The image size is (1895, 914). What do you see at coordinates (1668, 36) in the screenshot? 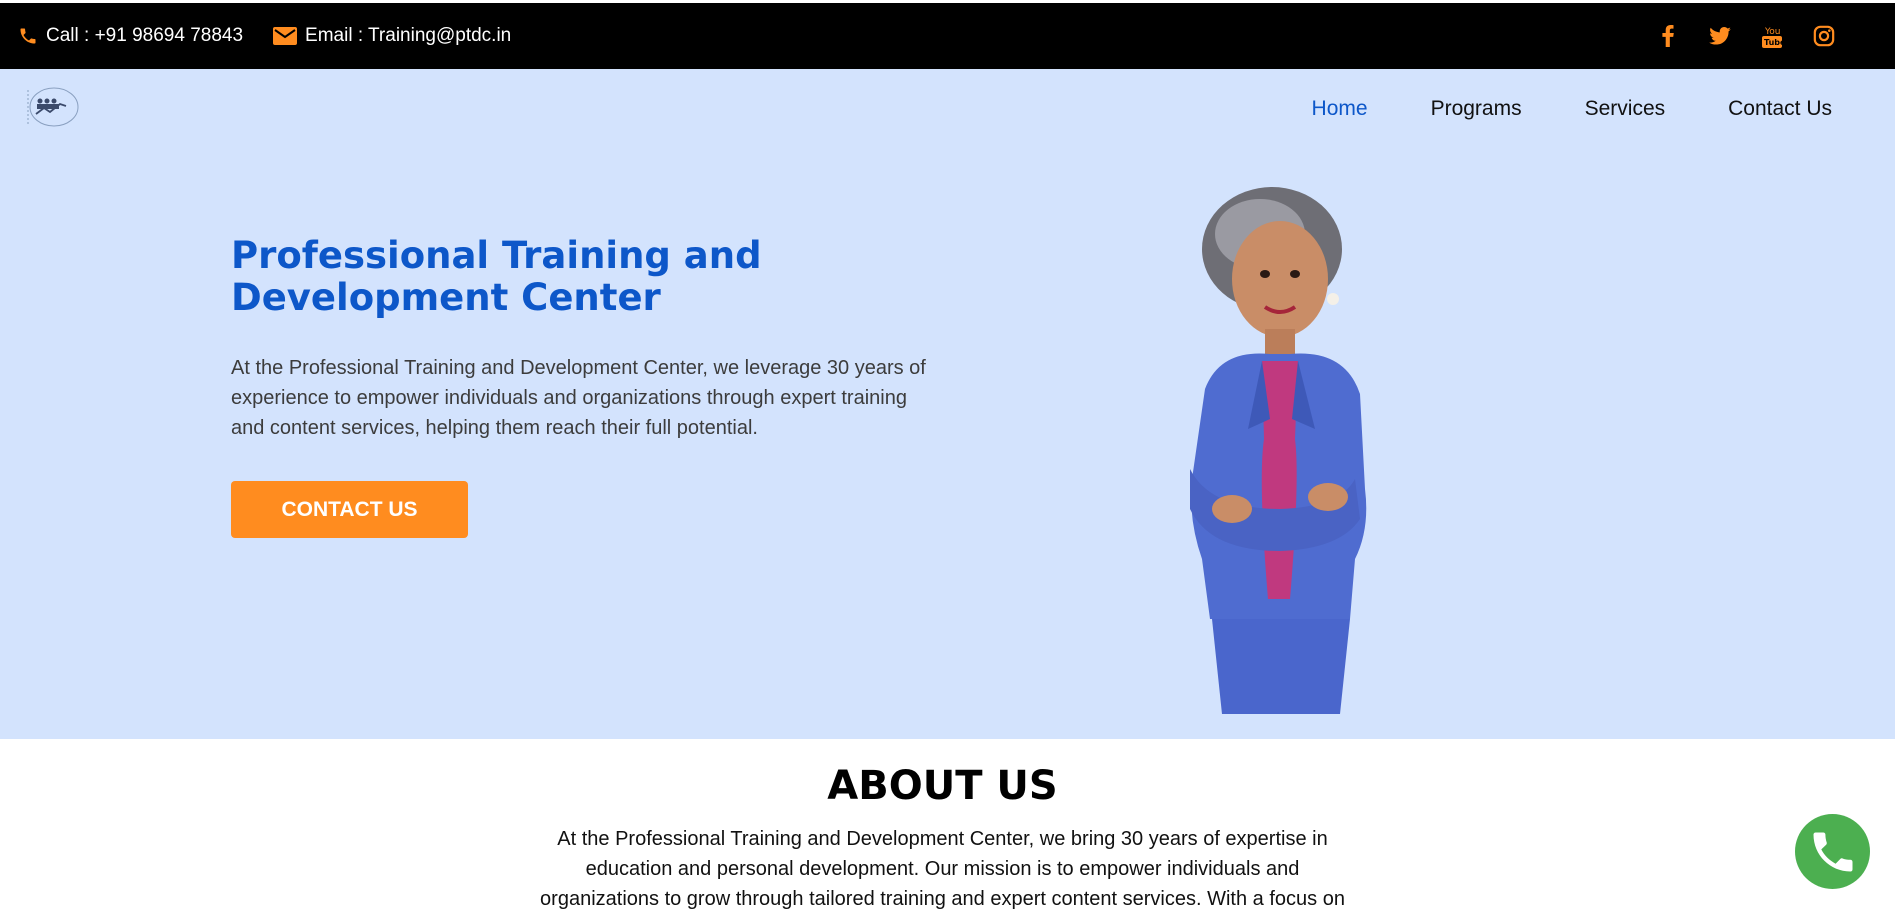
I see `facebook-icon` at bounding box center [1668, 36].